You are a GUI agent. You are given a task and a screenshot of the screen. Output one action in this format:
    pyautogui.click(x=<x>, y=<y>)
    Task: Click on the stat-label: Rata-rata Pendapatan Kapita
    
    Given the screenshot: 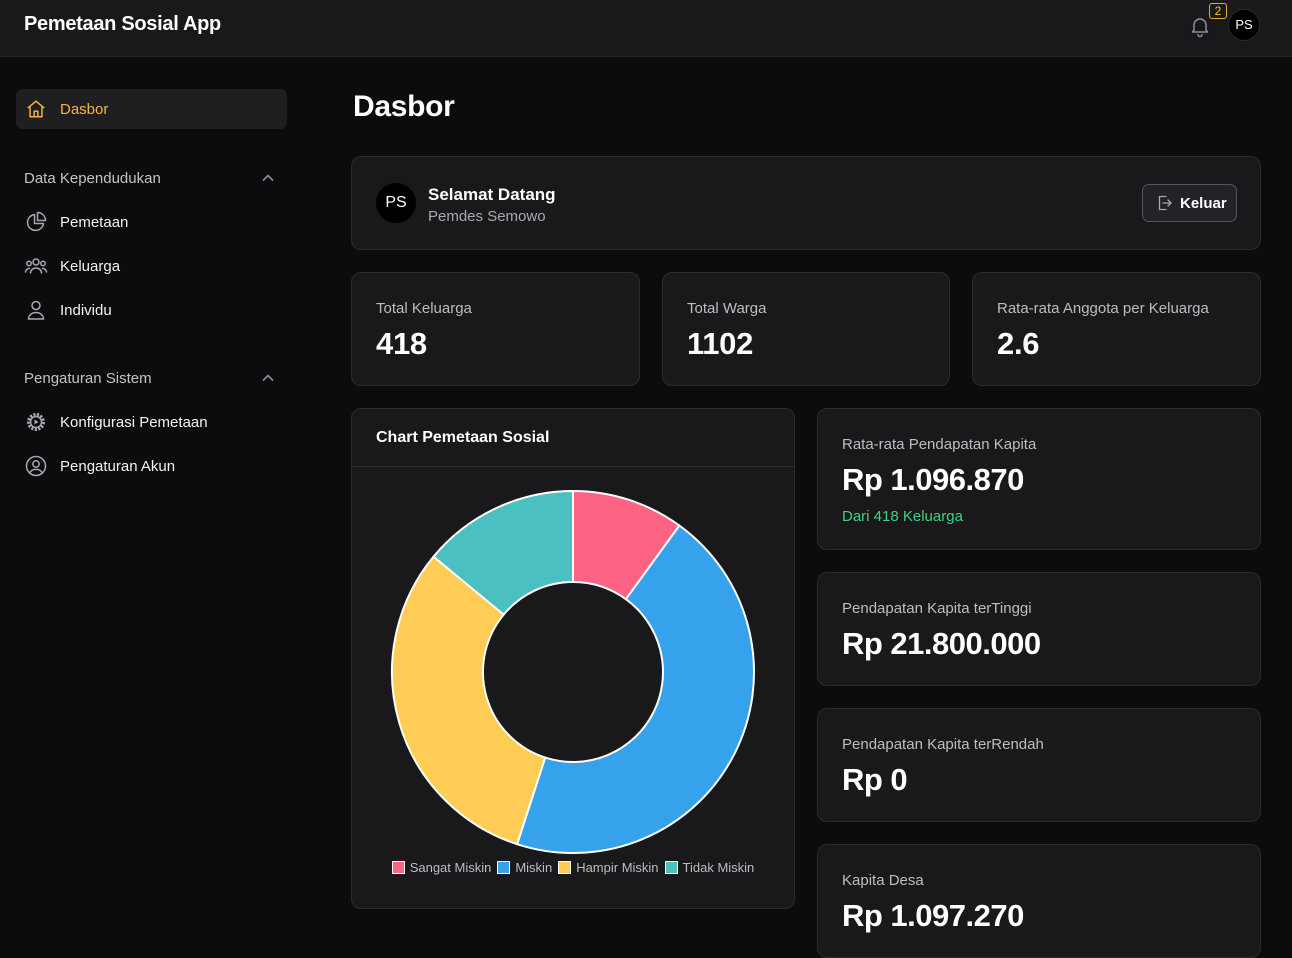 What is the action you would take?
    pyautogui.click(x=939, y=444)
    